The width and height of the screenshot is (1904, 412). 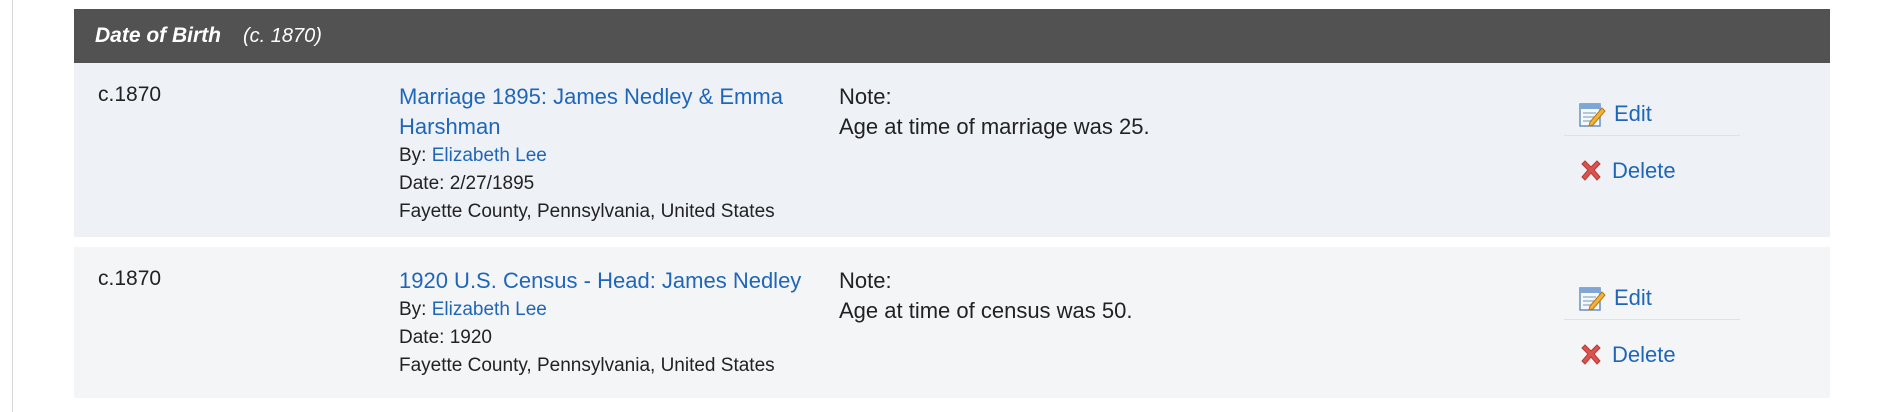 I want to click on section-date: (c. 1870), so click(x=282, y=35).